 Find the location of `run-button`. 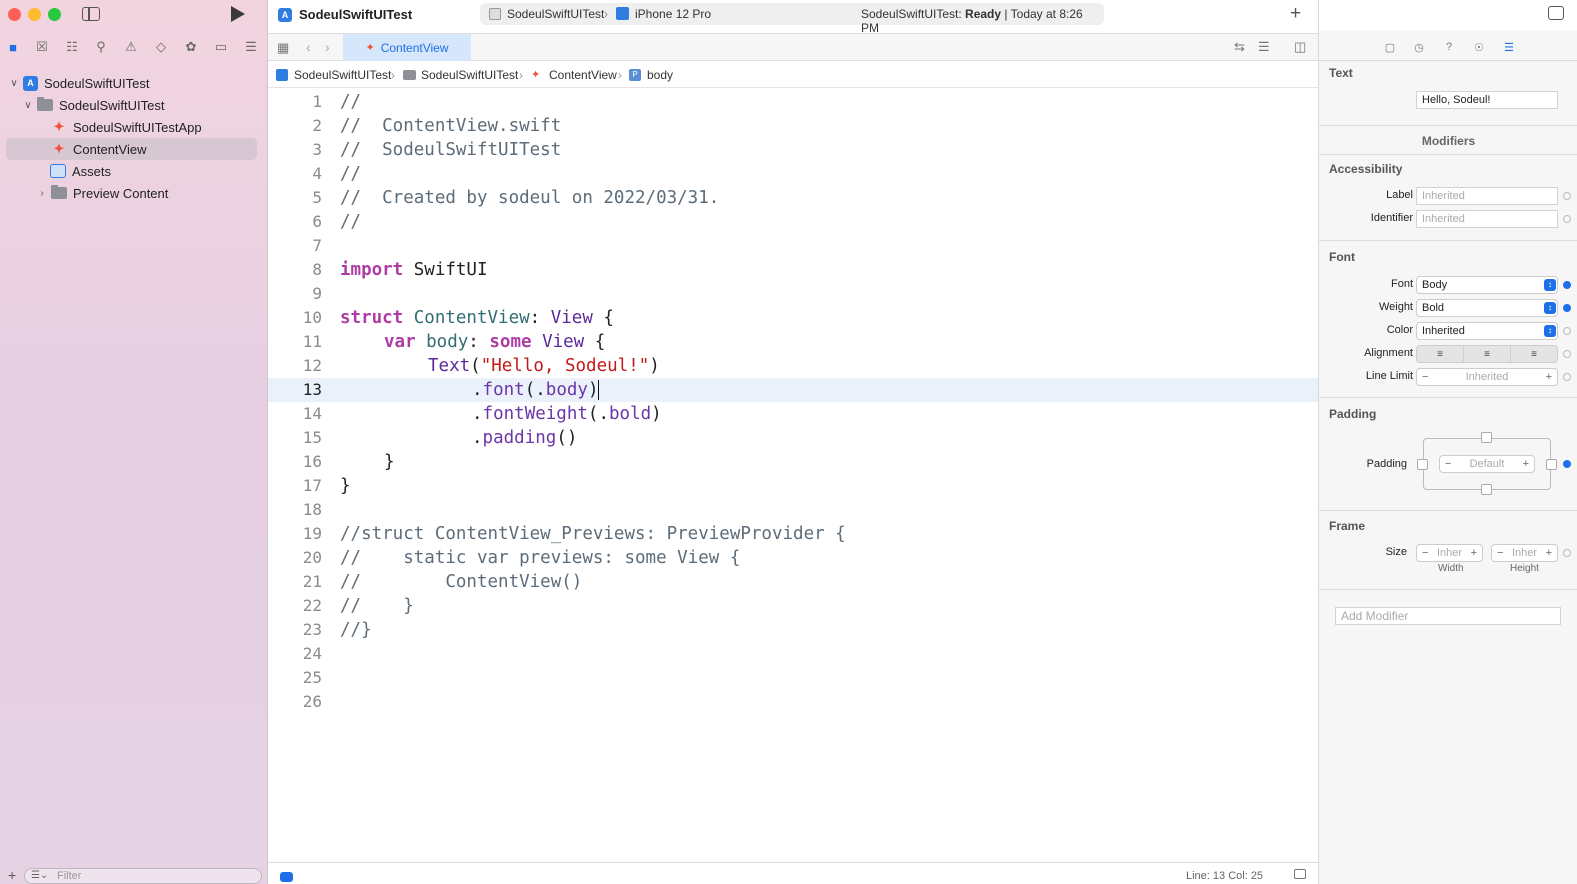

run-button is located at coordinates (238, 14).